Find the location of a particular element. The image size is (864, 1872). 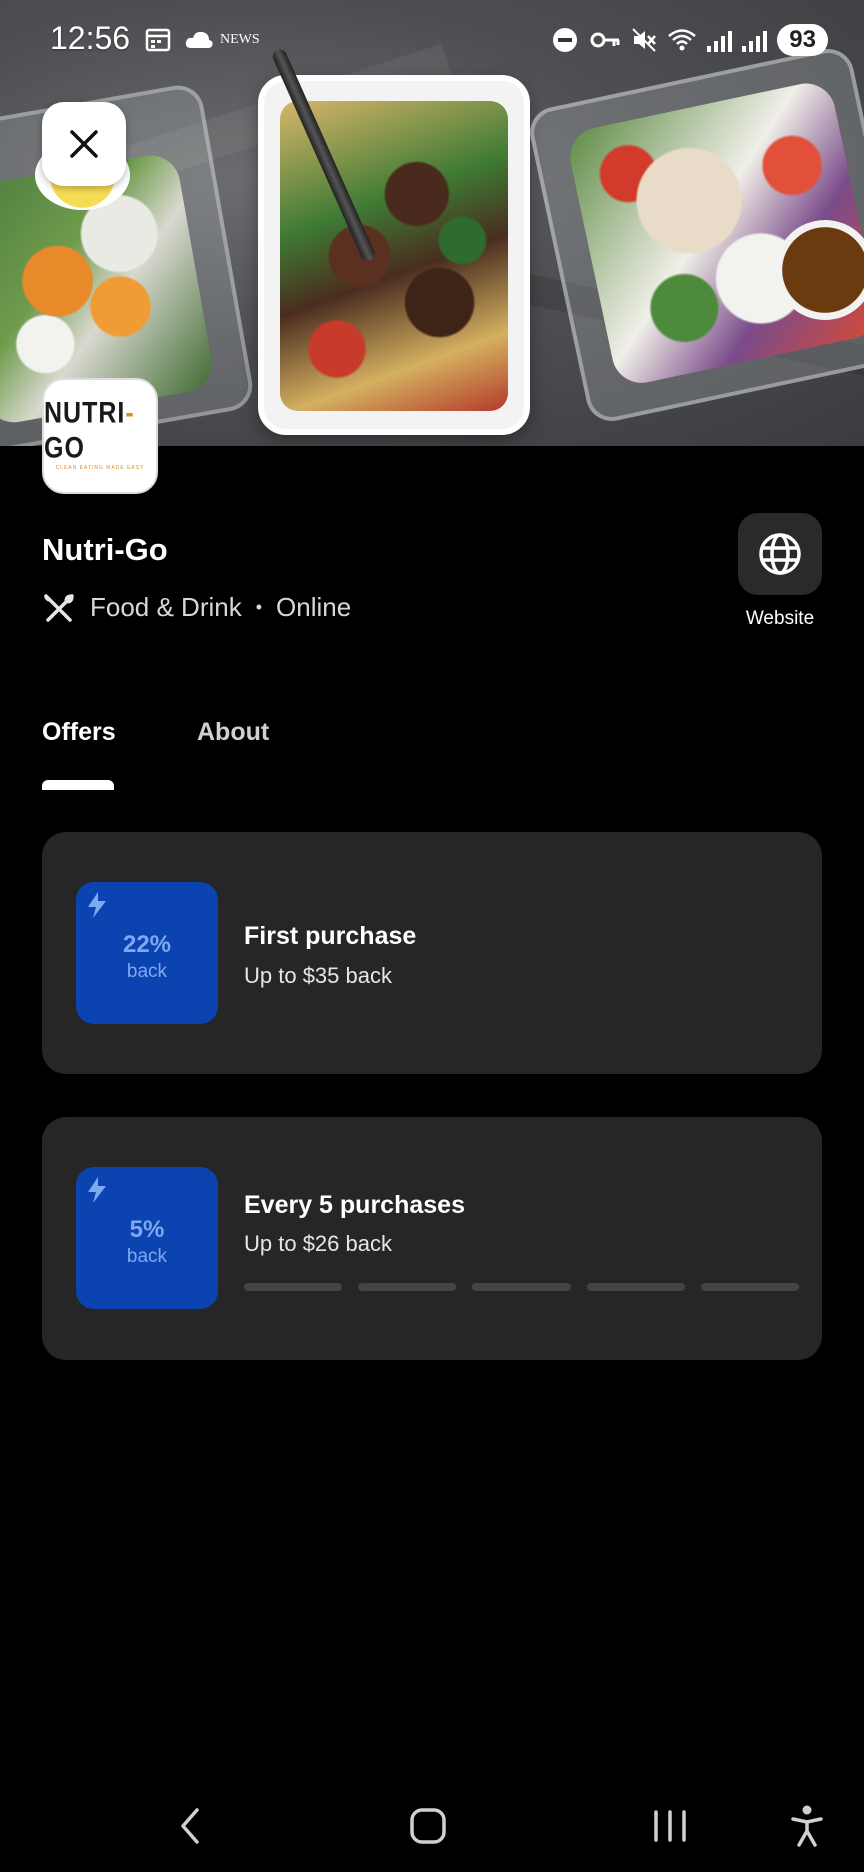

merchant-name: Nutri-Go is located at coordinates (105, 549).